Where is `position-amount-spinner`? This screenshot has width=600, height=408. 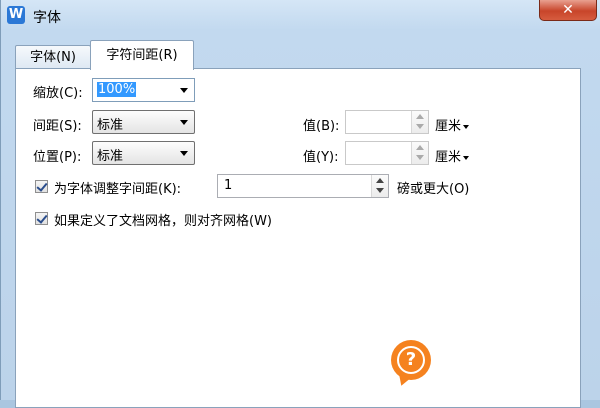 position-amount-spinner is located at coordinates (387, 153).